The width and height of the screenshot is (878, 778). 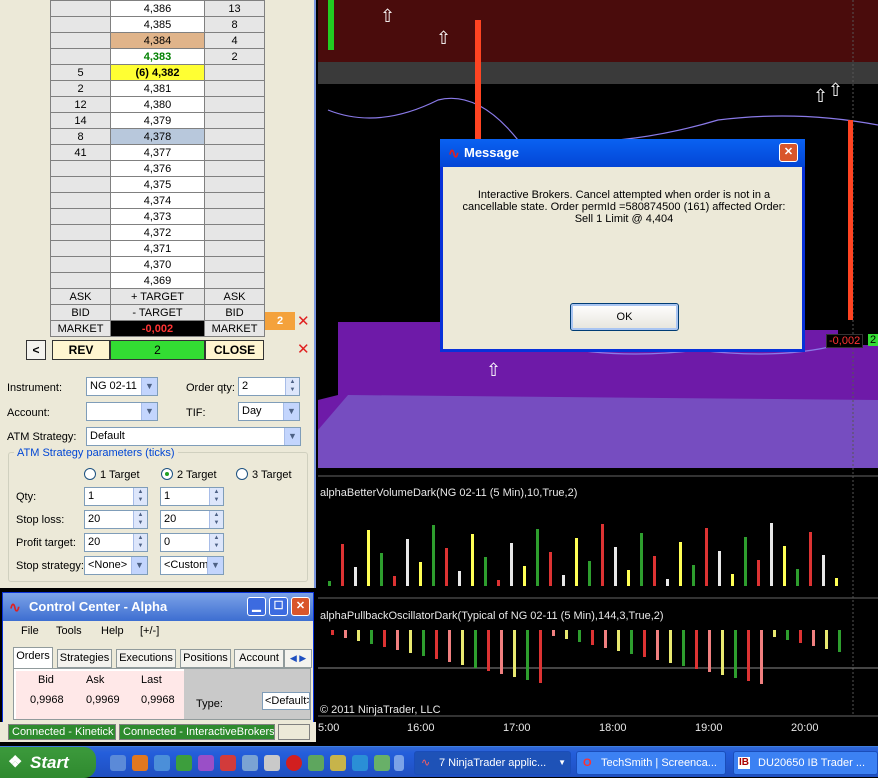 What do you see at coordinates (80, 312) in the screenshot?
I see `bid-left-label: BID` at bounding box center [80, 312].